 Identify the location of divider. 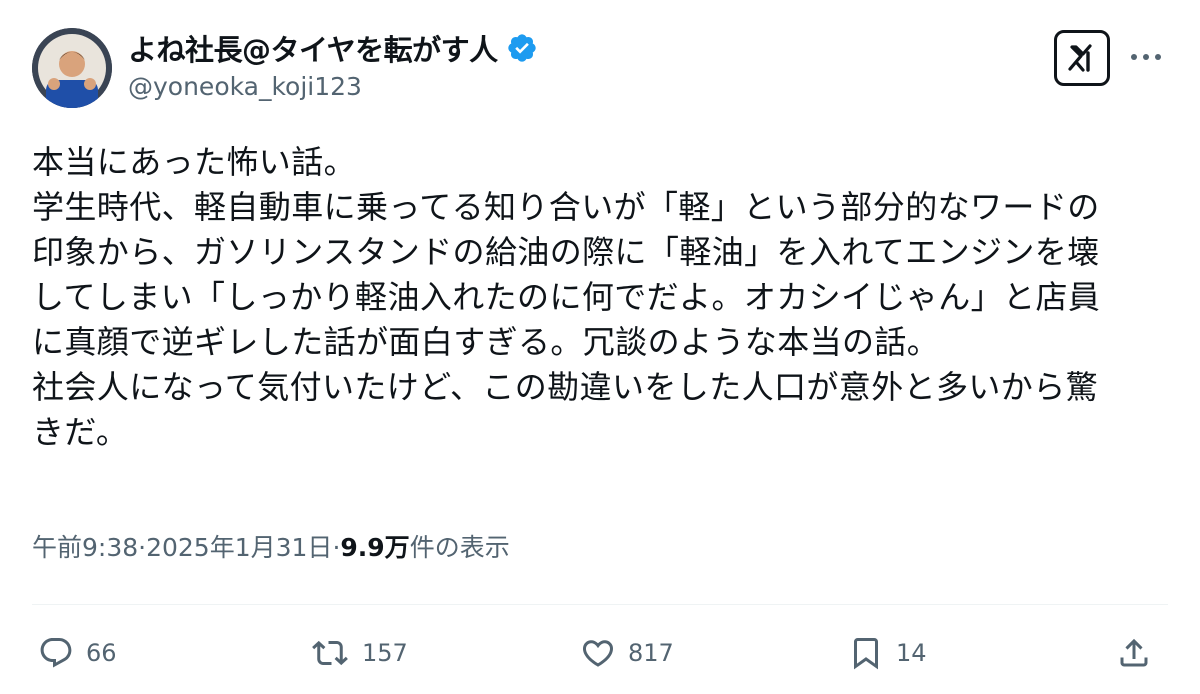
(600, 604).